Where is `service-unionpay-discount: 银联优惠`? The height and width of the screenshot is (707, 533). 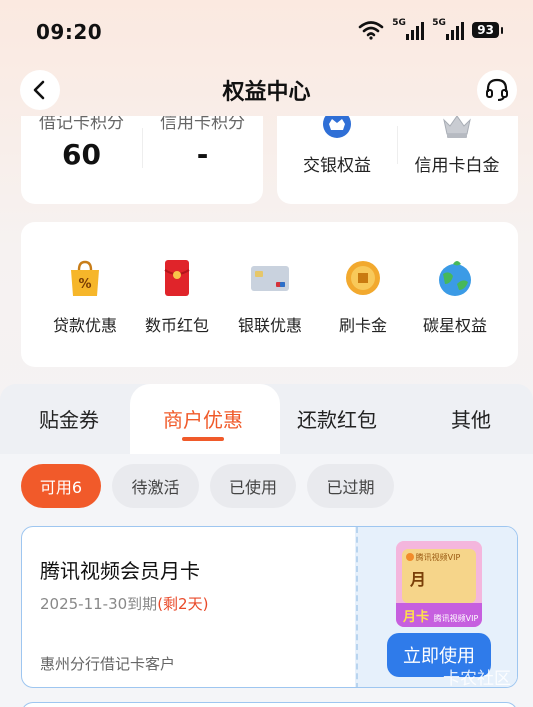 service-unionpay-discount: 银联优惠 is located at coordinates (270, 297).